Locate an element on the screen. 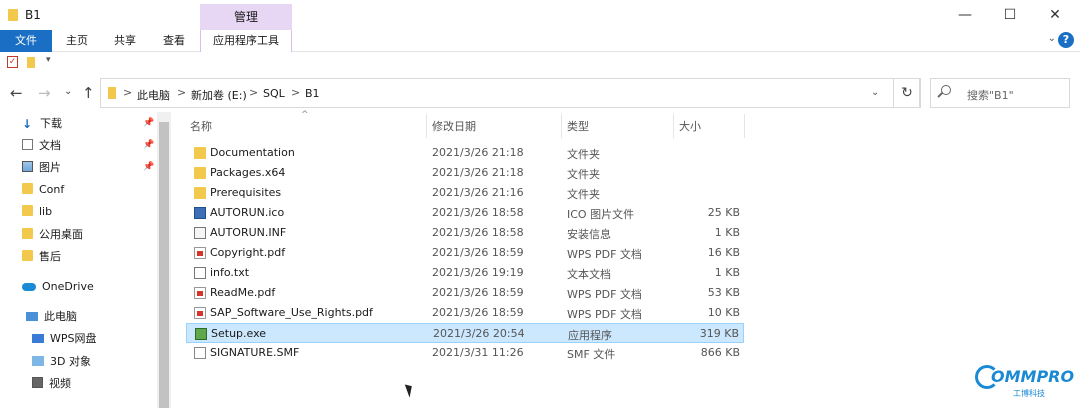 Image resolution: width=1080 pixels, height=408 pixels. table-row: Documentation 2021/3/26 21:18 文件夹 is located at coordinates (465, 153).